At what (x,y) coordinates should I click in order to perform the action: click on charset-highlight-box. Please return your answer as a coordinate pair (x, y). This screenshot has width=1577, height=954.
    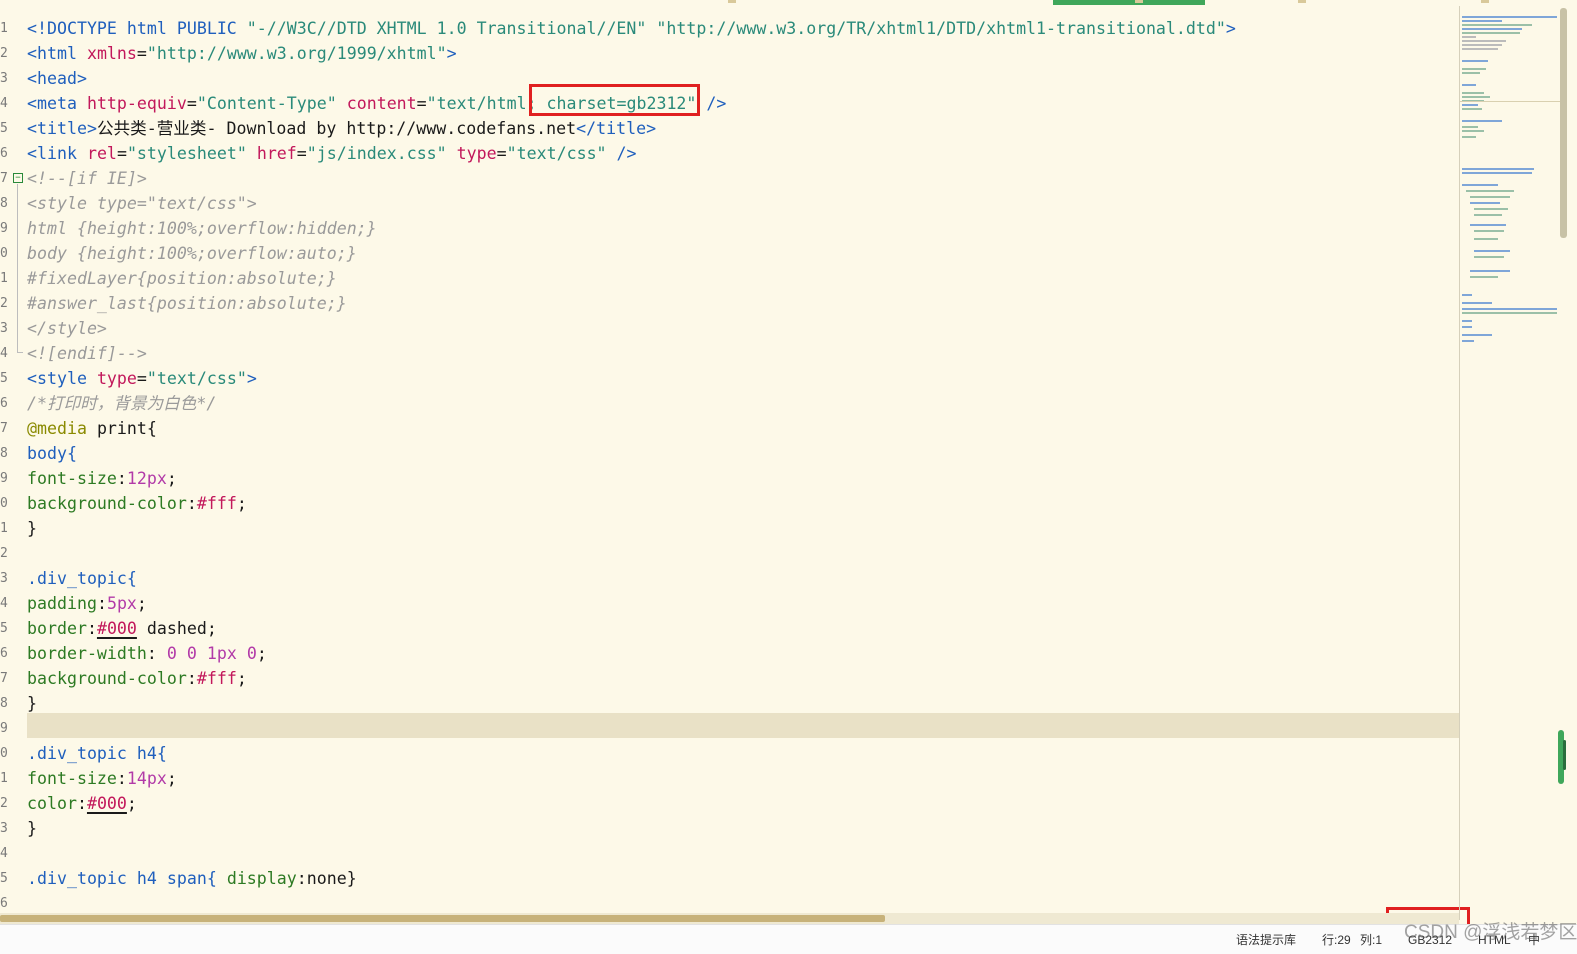
    Looking at the image, I should click on (614, 100).